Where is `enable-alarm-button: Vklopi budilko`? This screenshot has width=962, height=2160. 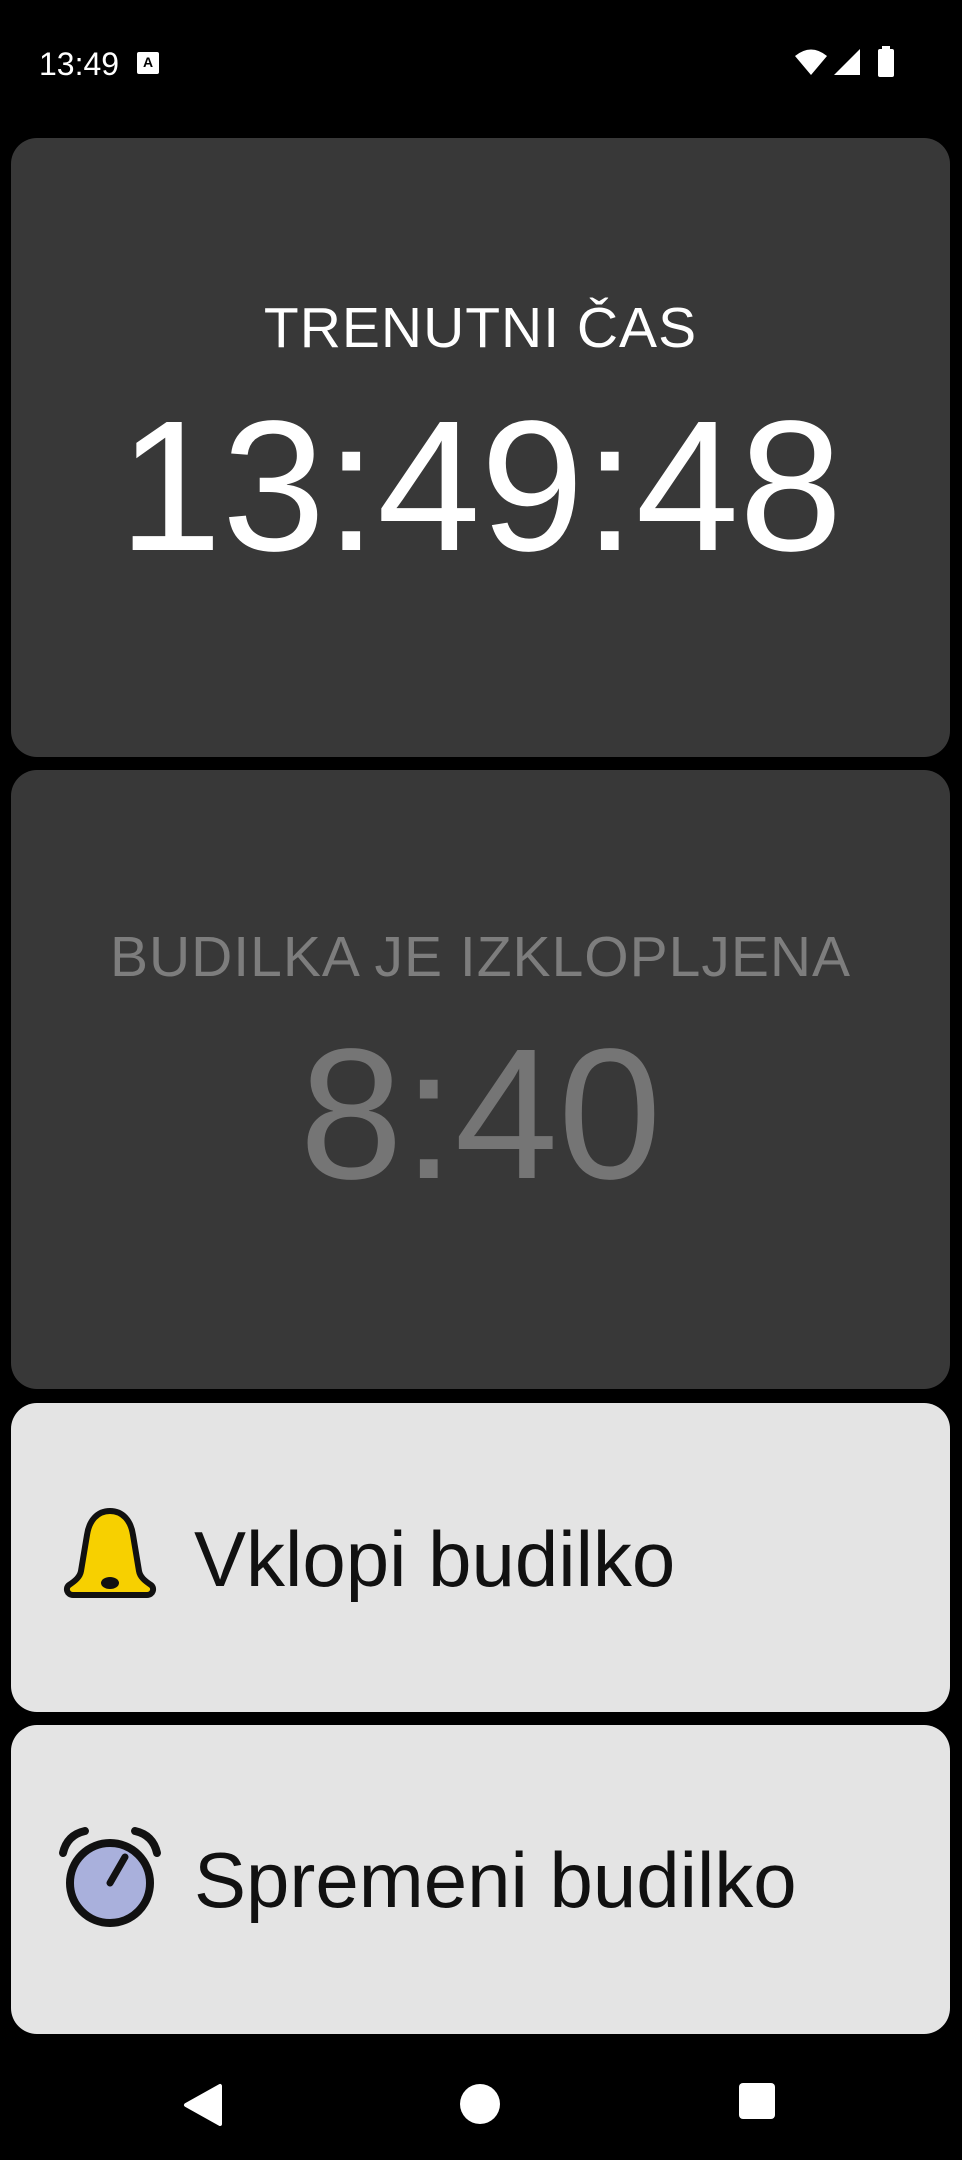
enable-alarm-button: Vklopi budilko is located at coordinates (480, 1557).